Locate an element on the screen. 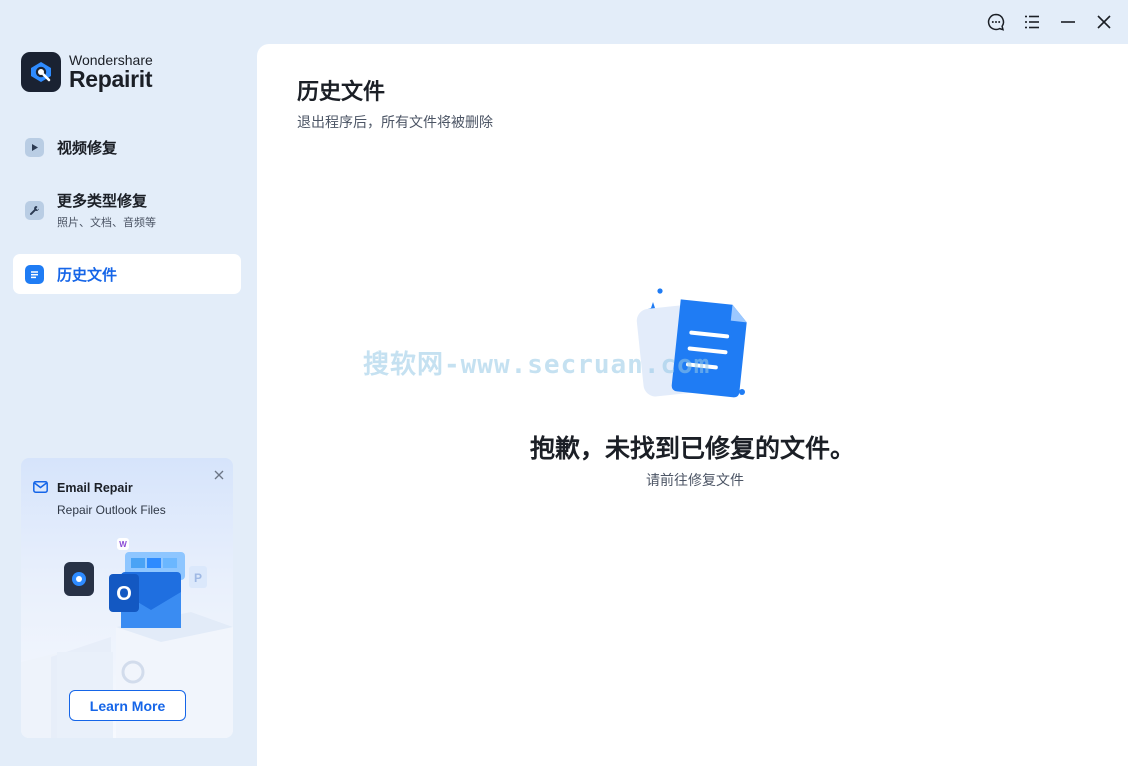  brand-company: Wondershare is located at coordinates (111, 60).